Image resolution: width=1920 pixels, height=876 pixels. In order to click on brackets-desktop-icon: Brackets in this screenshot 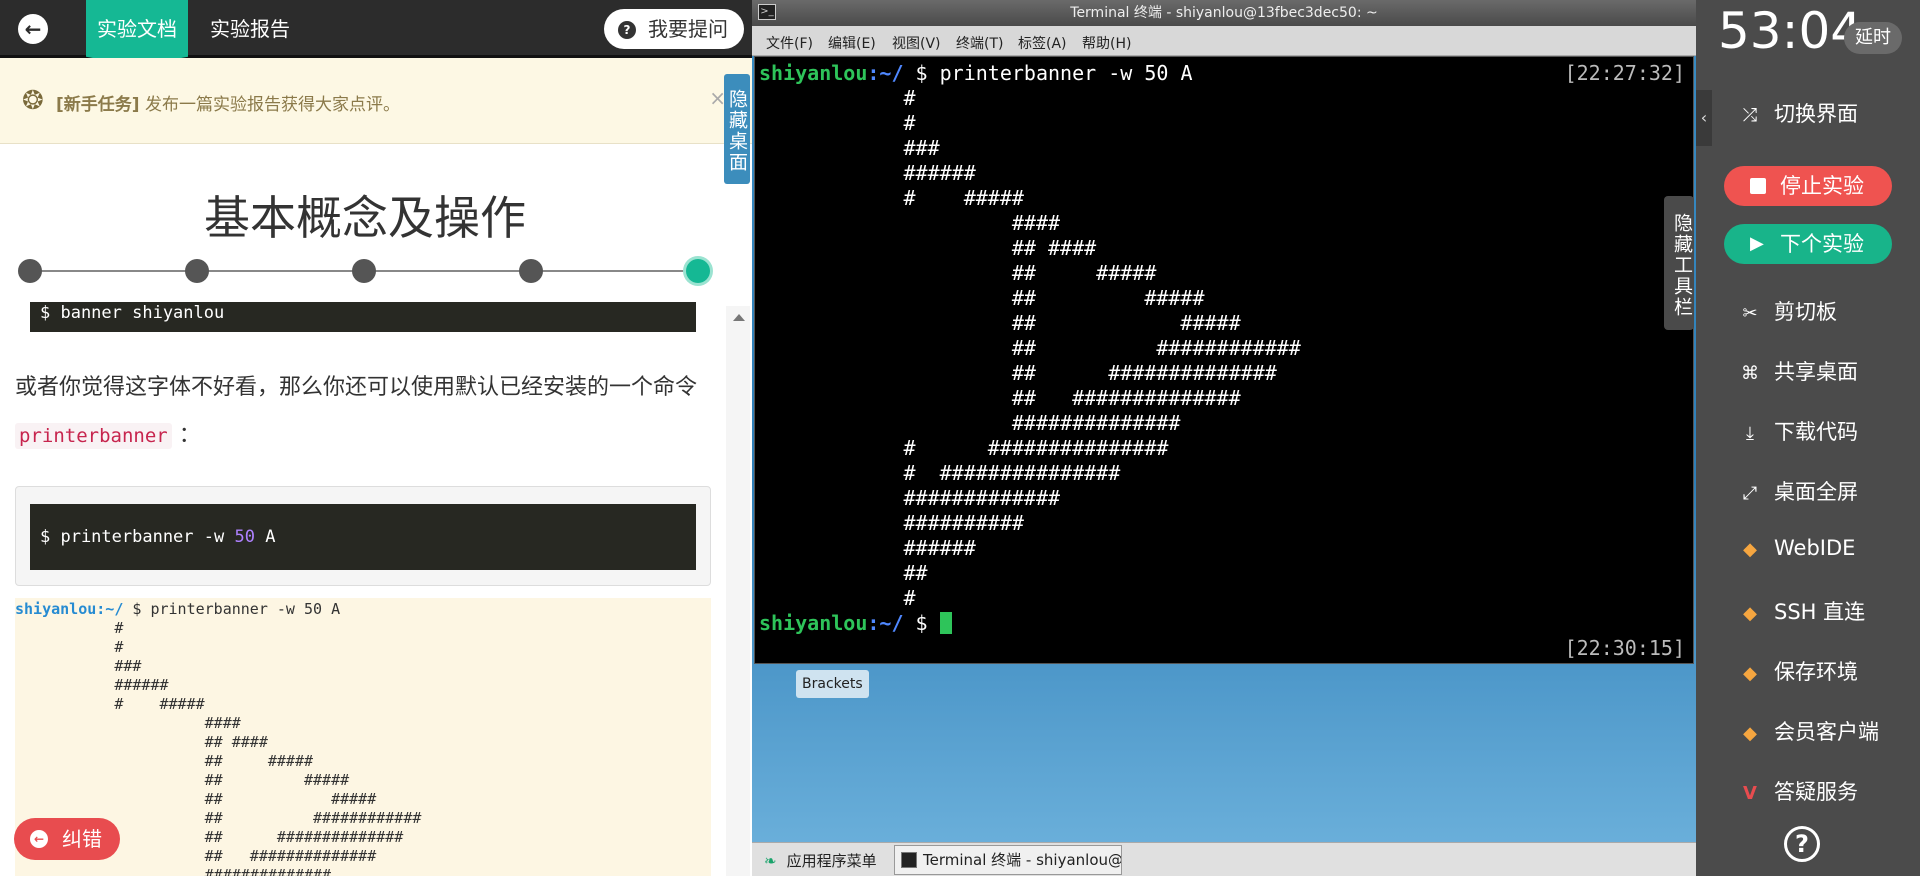, I will do `click(832, 684)`.